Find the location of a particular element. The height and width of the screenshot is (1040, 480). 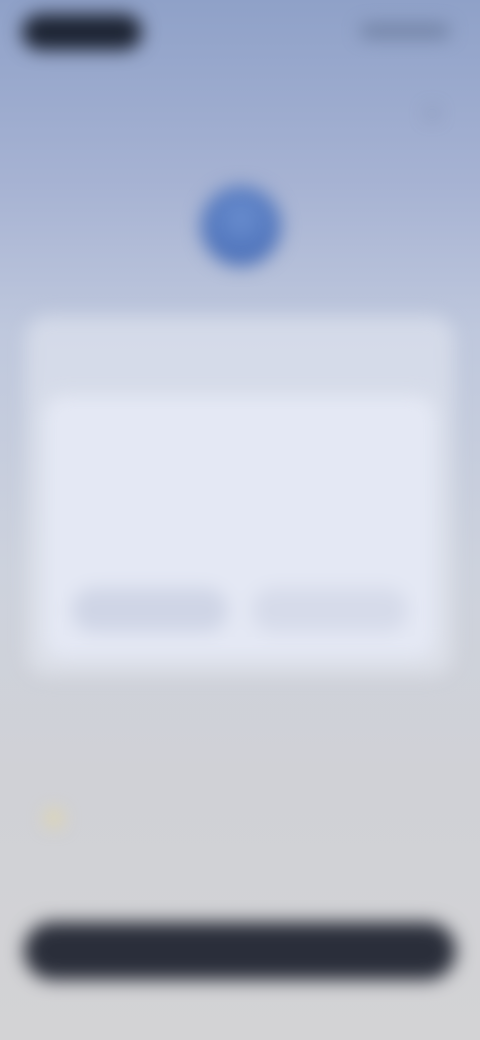

dialog-title is located at coordinates (236, 448).